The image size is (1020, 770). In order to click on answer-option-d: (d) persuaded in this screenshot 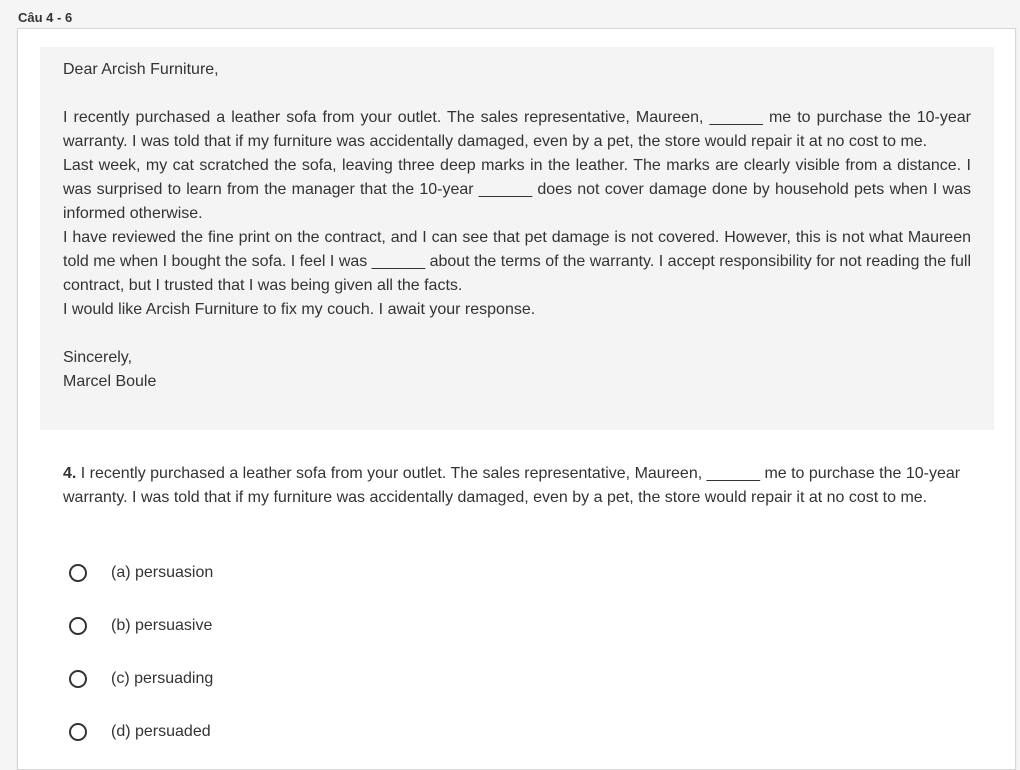, I will do `click(140, 732)`.